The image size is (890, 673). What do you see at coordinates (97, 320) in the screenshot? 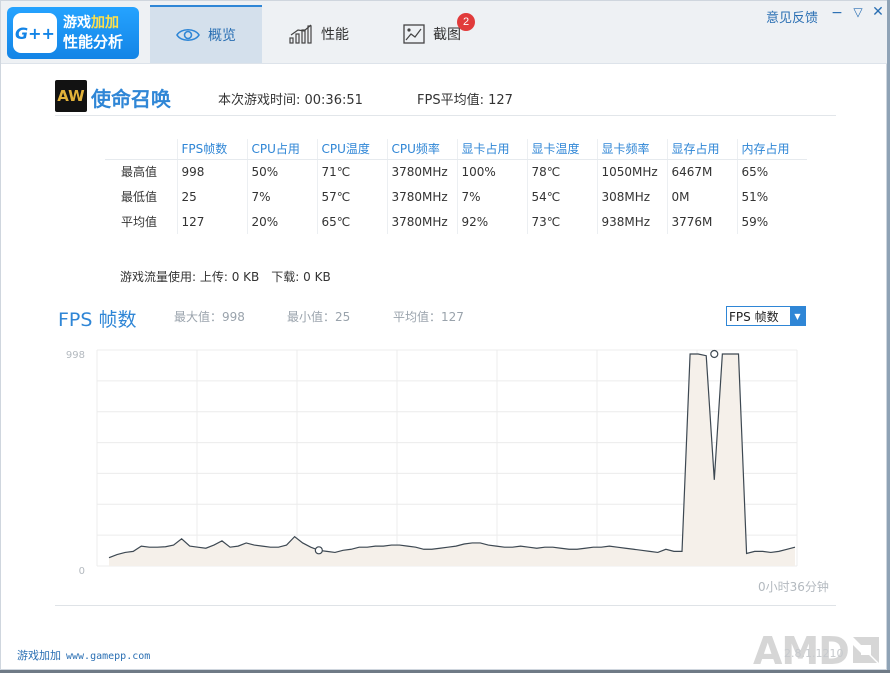
I see `chart-title: FPS 帧数` at bounding box center [97, 320].